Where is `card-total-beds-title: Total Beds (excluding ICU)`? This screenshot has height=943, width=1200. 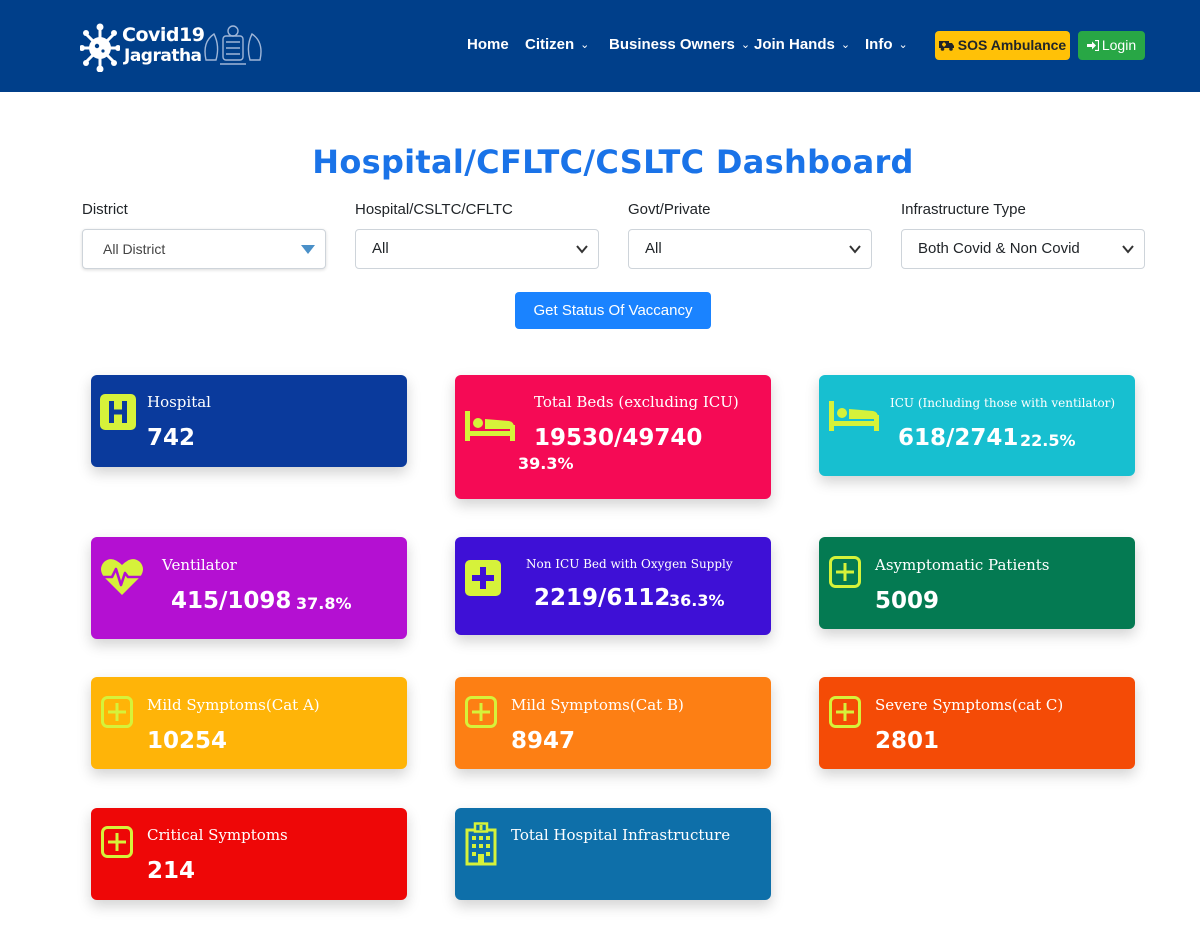
card-total-beds-title: Total Beds (excluding ICU) is located at coordinates (636, 402).